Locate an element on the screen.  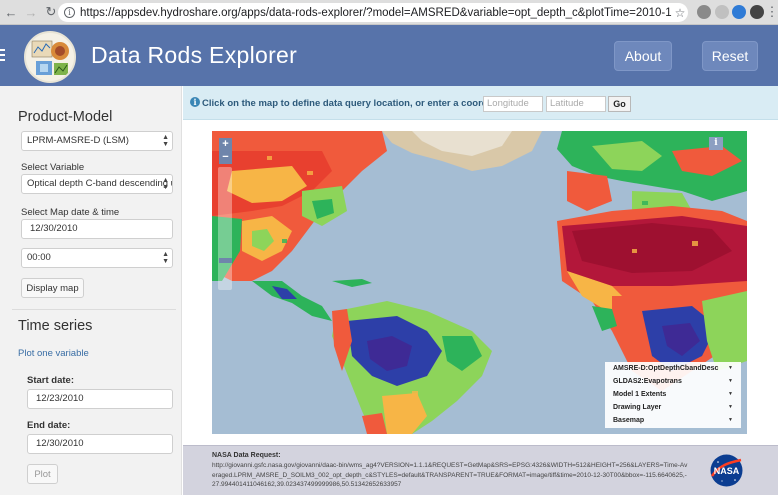
layer-item: Basemap ▼ is located at coordinates (673, 420).